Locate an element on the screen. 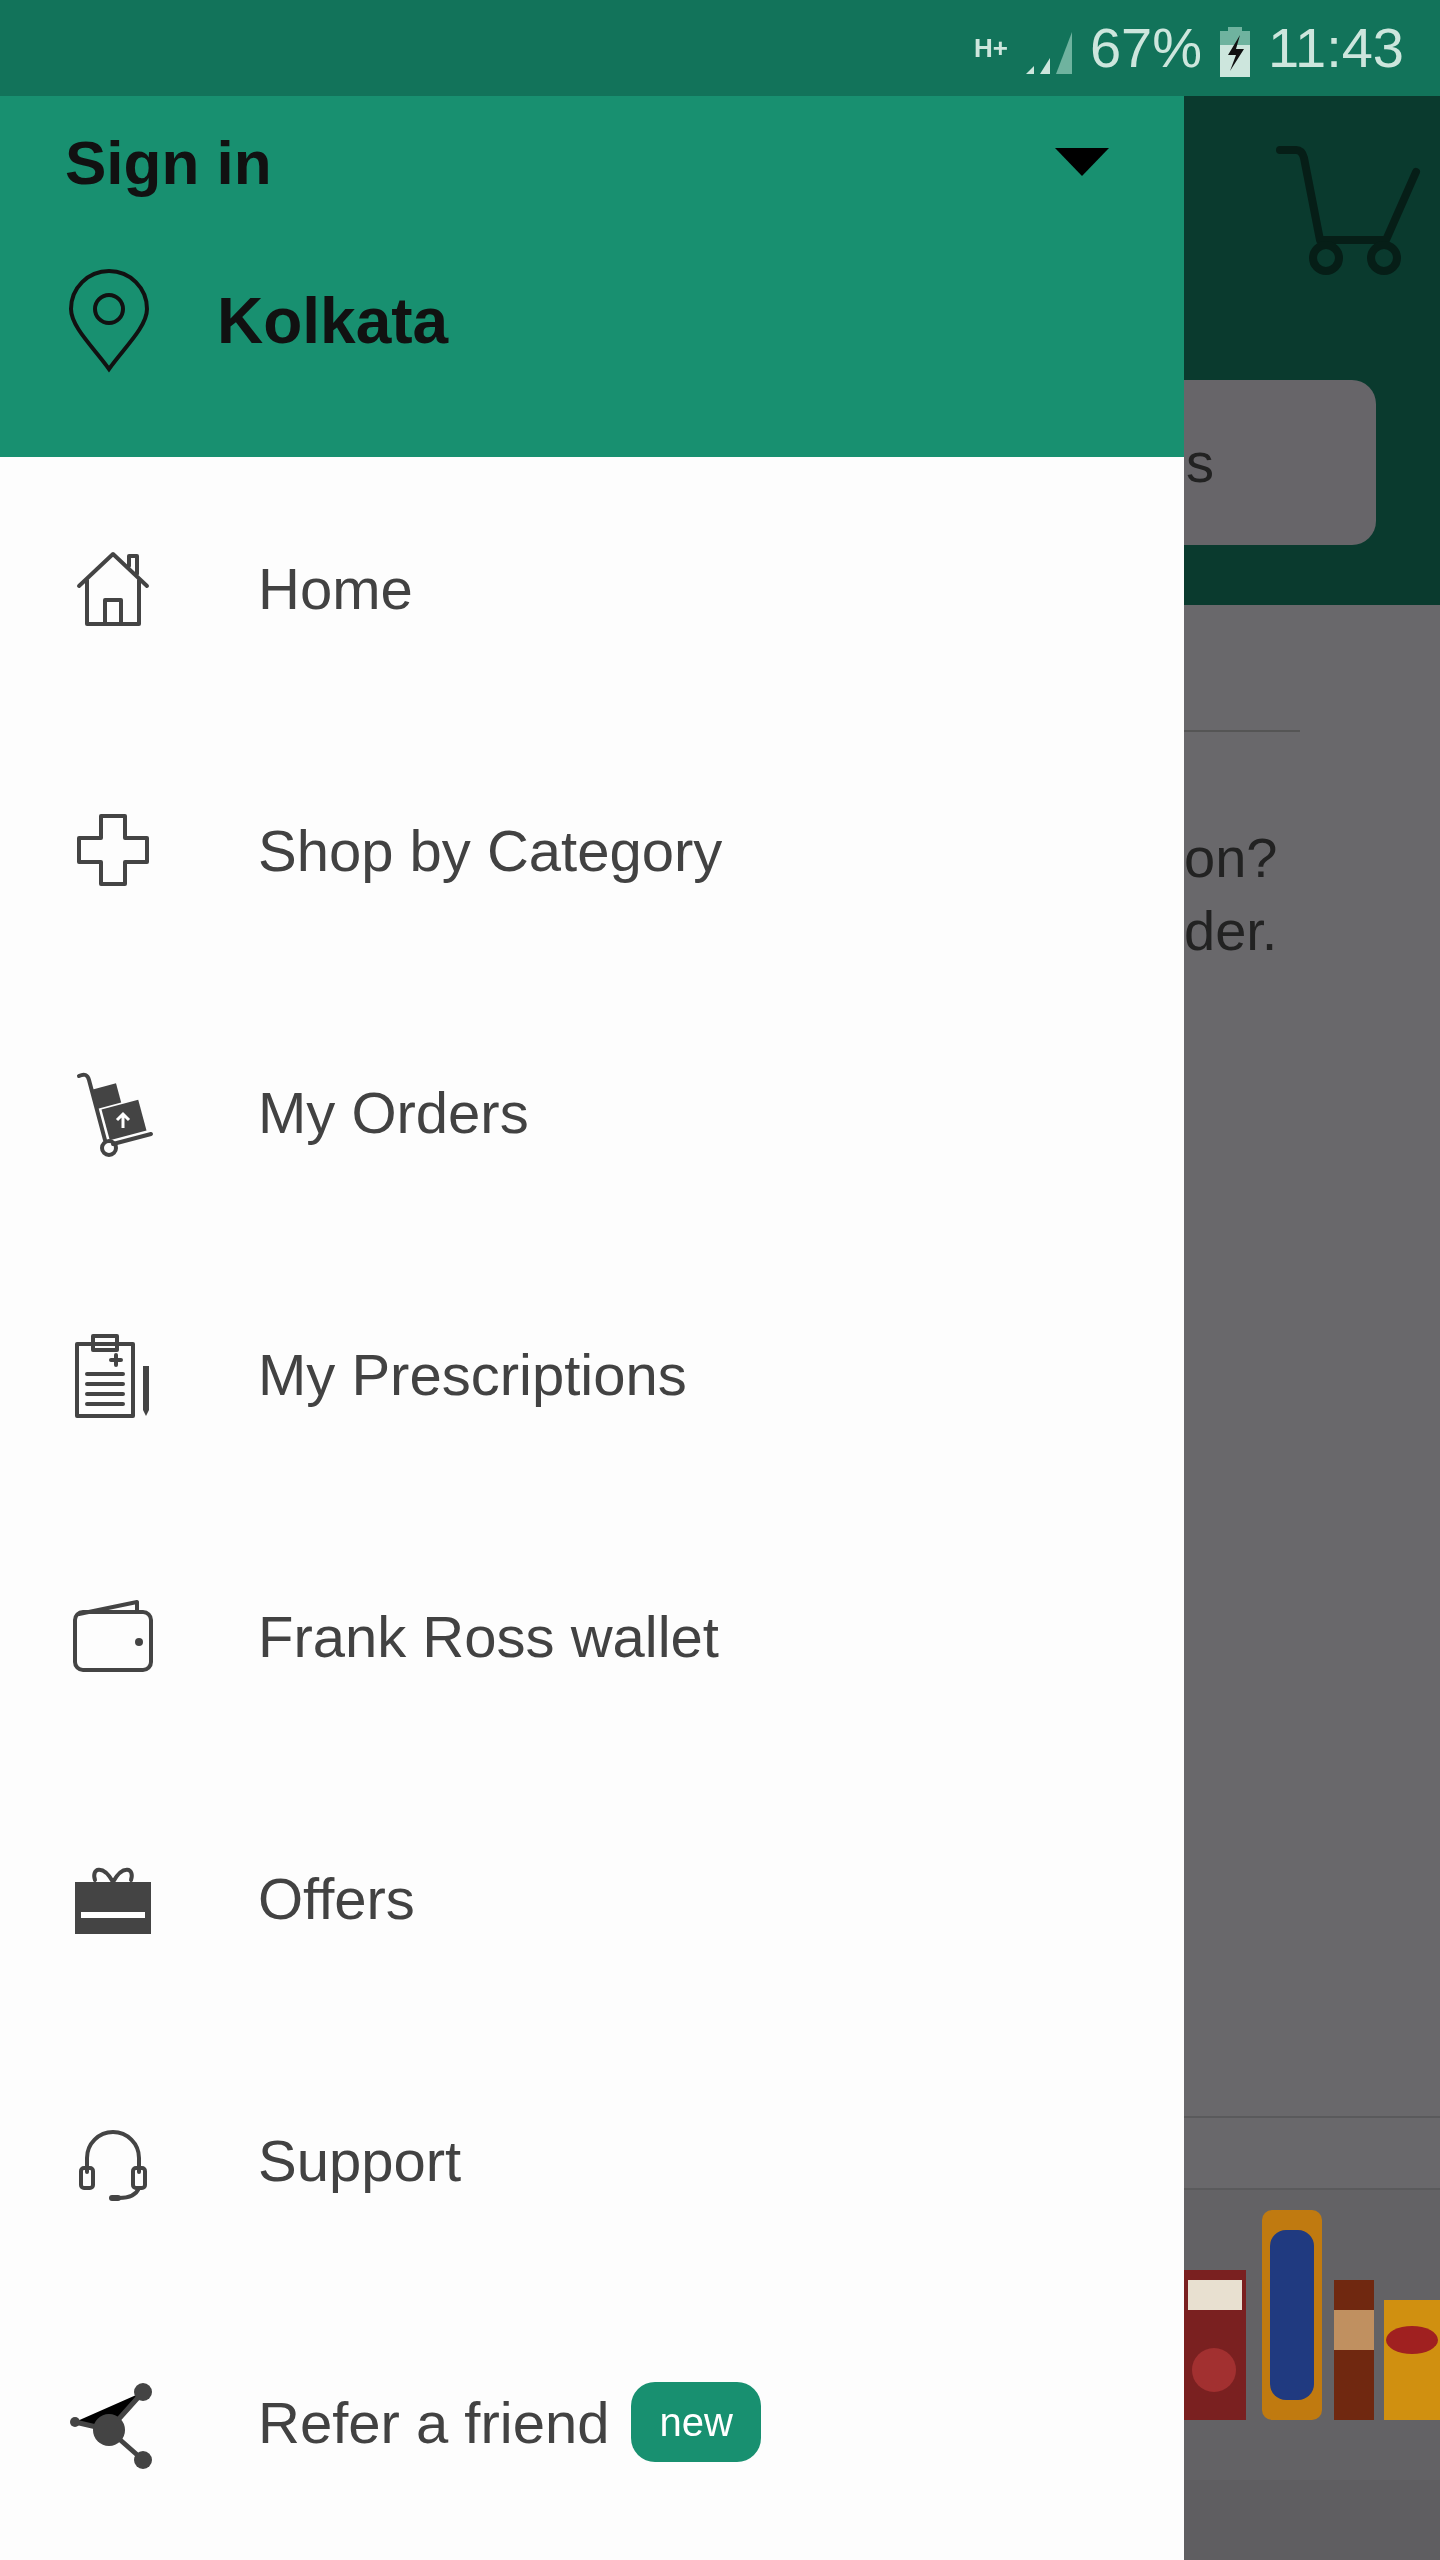 The width and height of the screenshot is (1440, 2560). menu-item: Refer a friend new is located at coordinates (592, 2422).